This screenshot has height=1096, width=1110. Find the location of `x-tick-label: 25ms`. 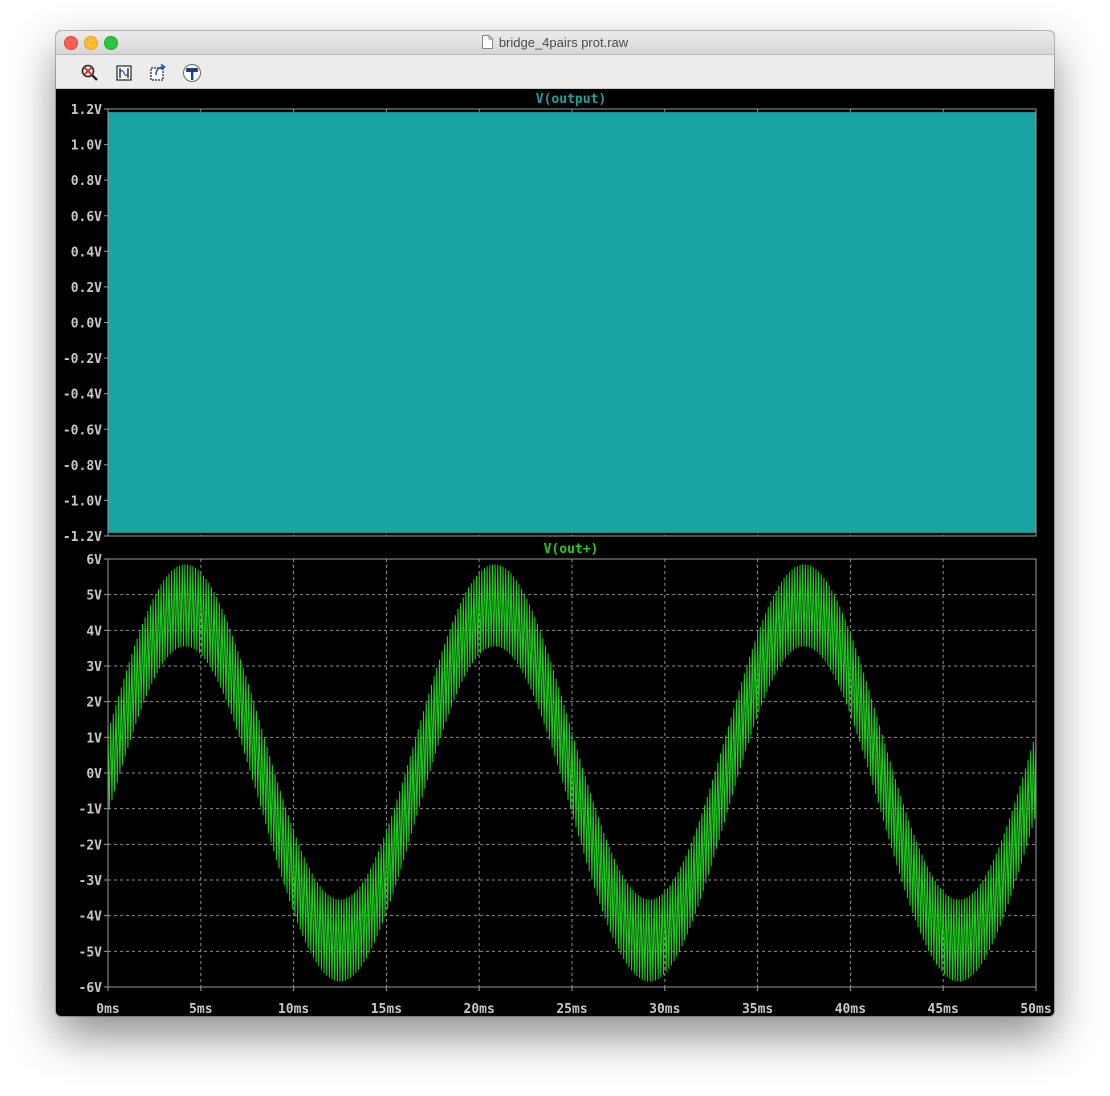

x-tick-label: 25ms is located at coordinates (571, 1009).